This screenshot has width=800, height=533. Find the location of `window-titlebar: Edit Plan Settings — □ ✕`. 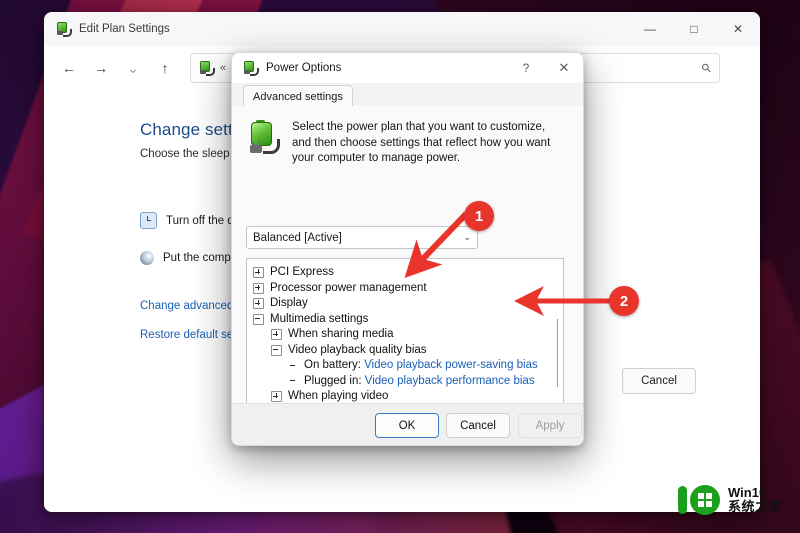

window-titlebar: Edit Plan Settings — □ ✕ is located at coordinates (402, 29).